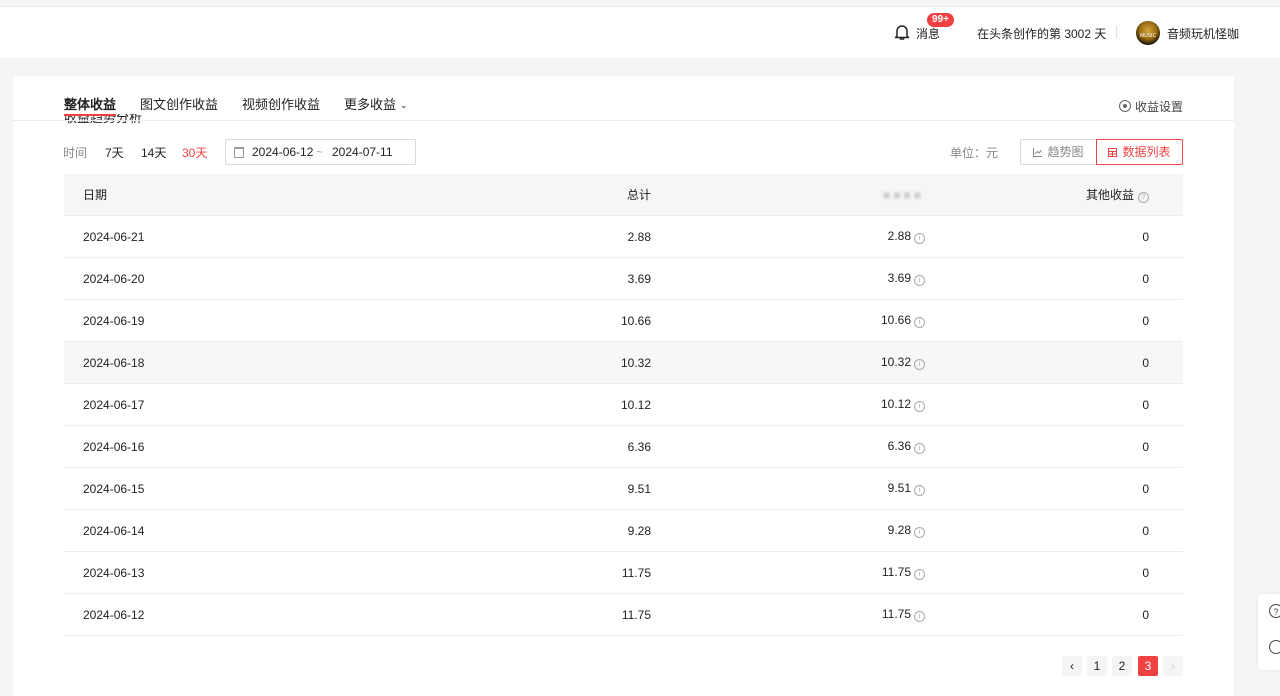 The height and width of the screenshot is (696, 1280). What do you see at coordinates (517, 404) in the screenshot?
I see `cell-total: 10.12` at bounding box center [517, 404].